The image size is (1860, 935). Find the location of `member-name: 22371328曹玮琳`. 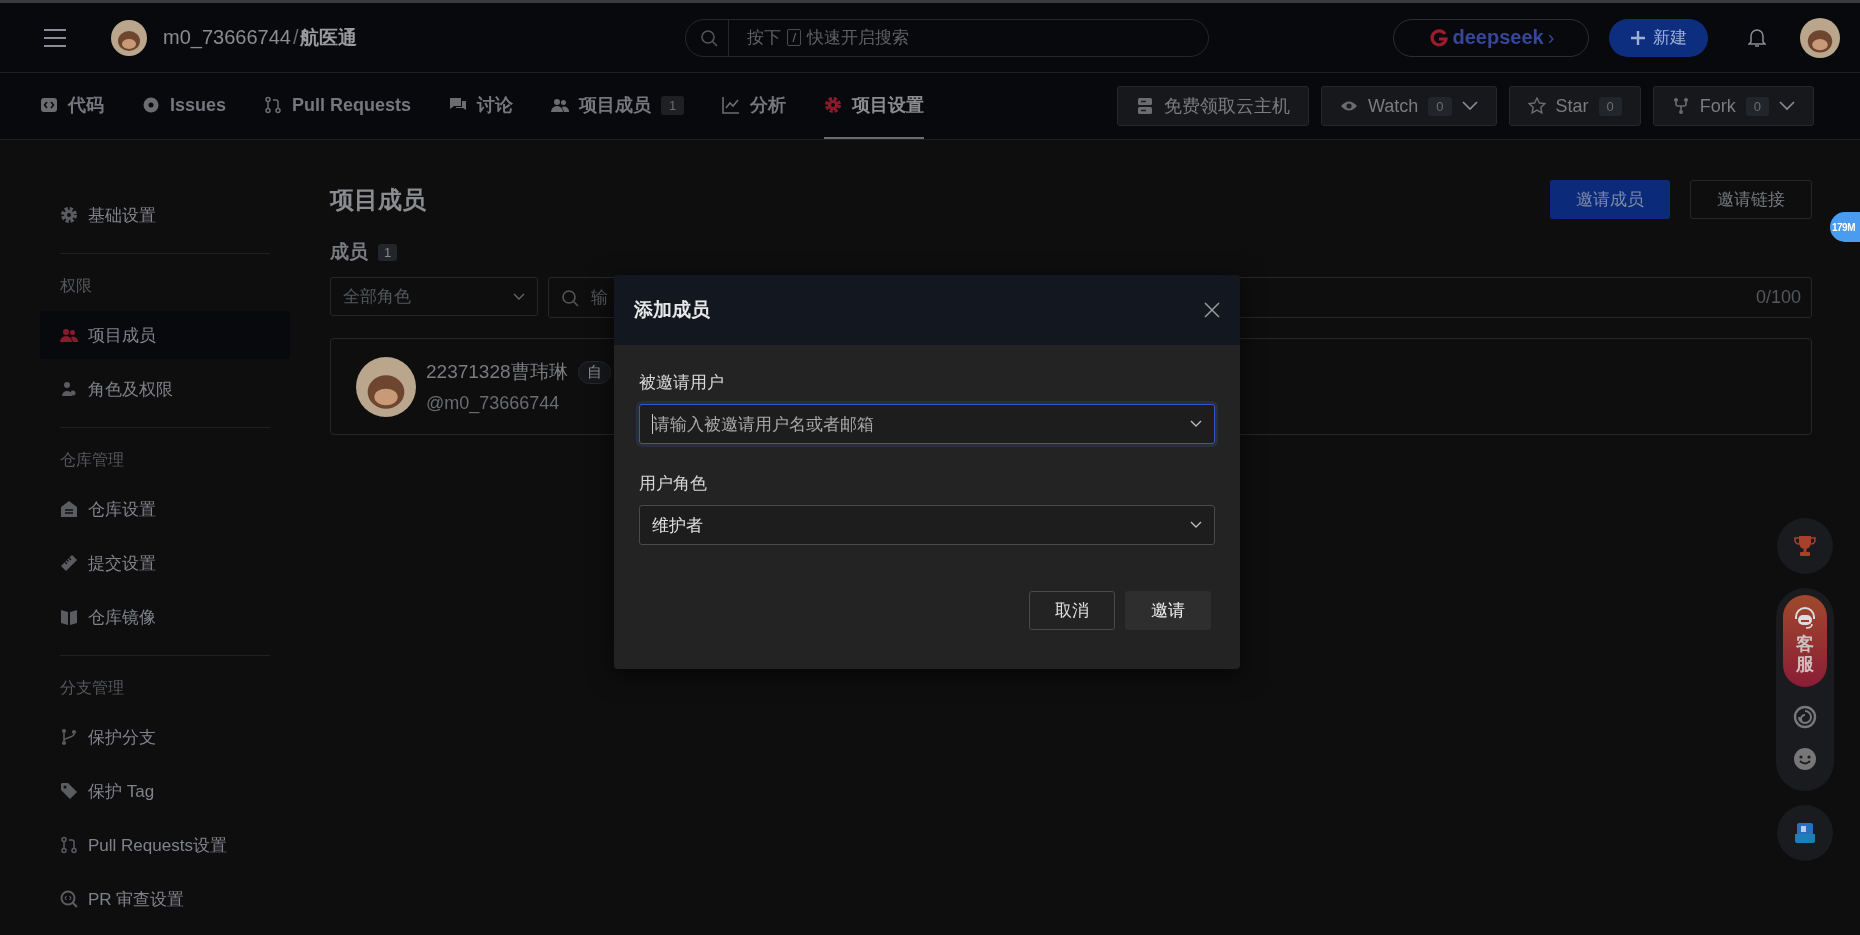

member-name: 22371328曹玮琳 is located at coordinates (497, 372).